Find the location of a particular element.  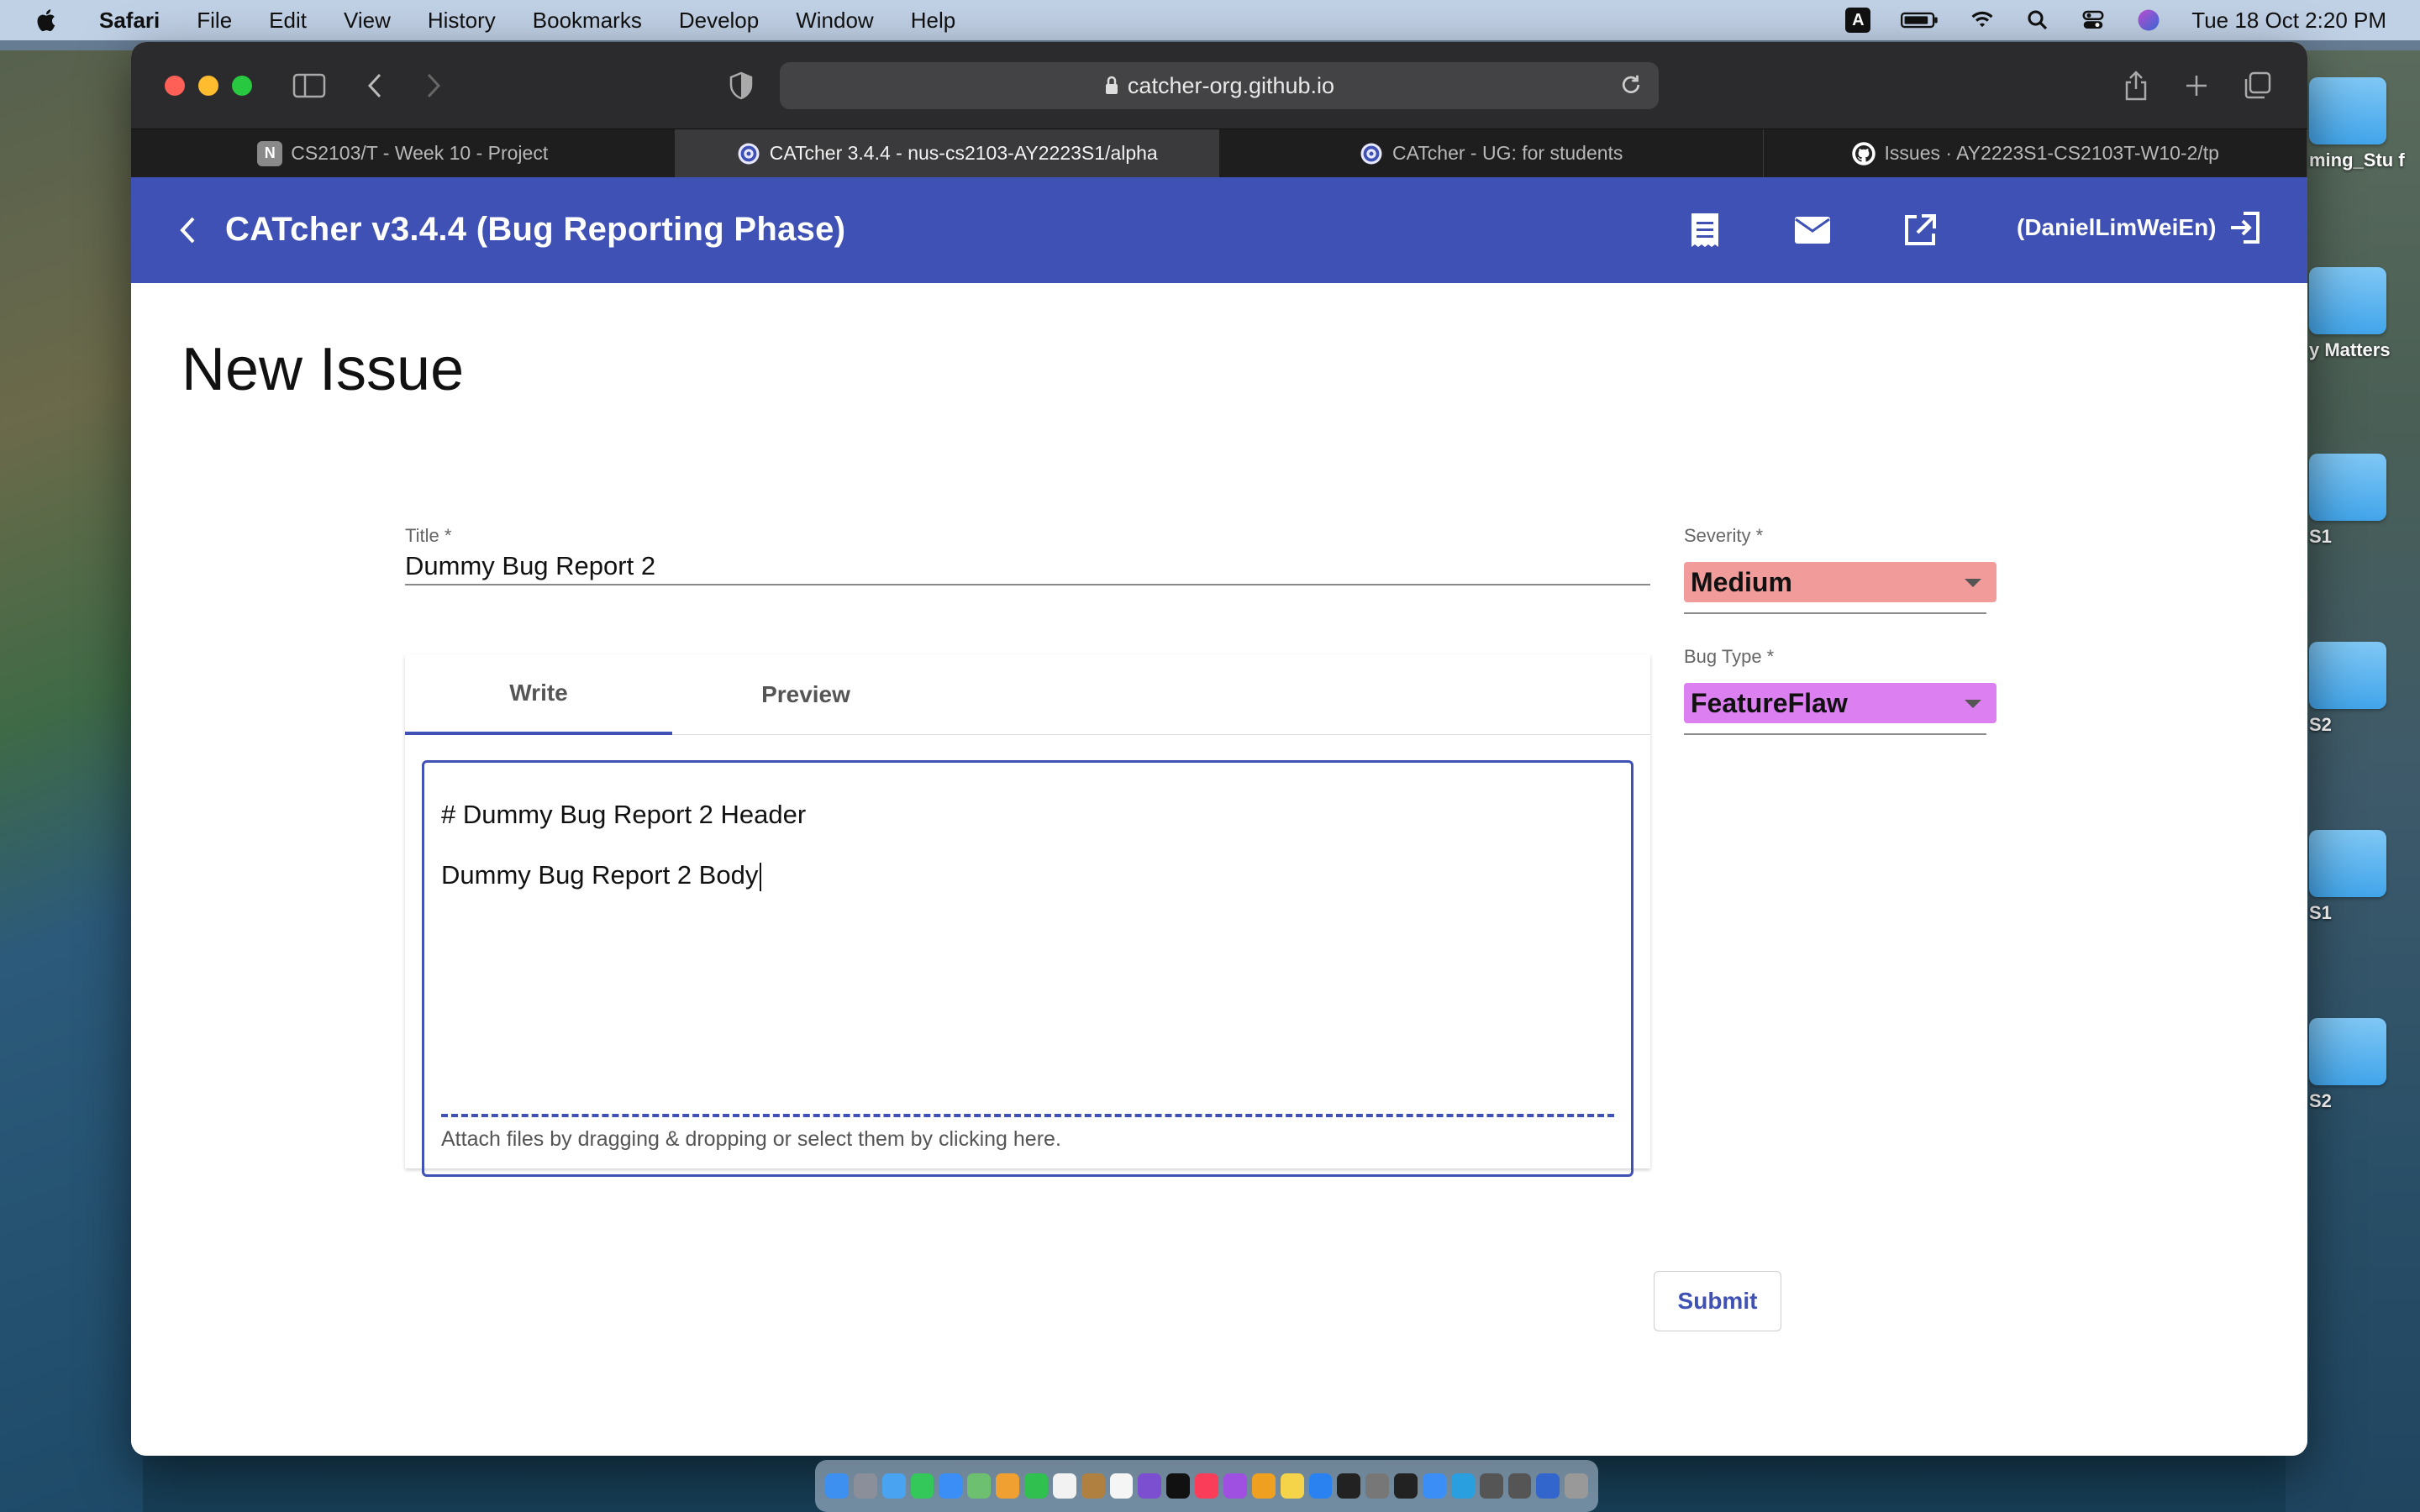

bug-type-select: FeatureFlaw is located at coordinates (1840, 703).